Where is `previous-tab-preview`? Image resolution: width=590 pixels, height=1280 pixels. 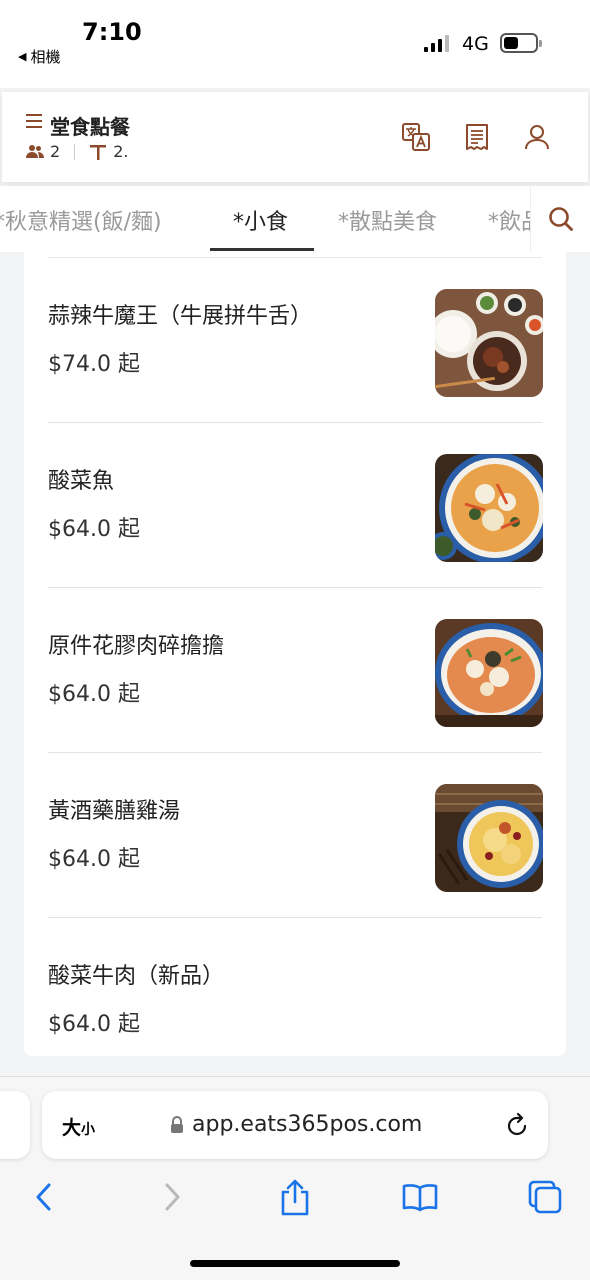 previous-tab-preview is located at coordinates (15, 1125).